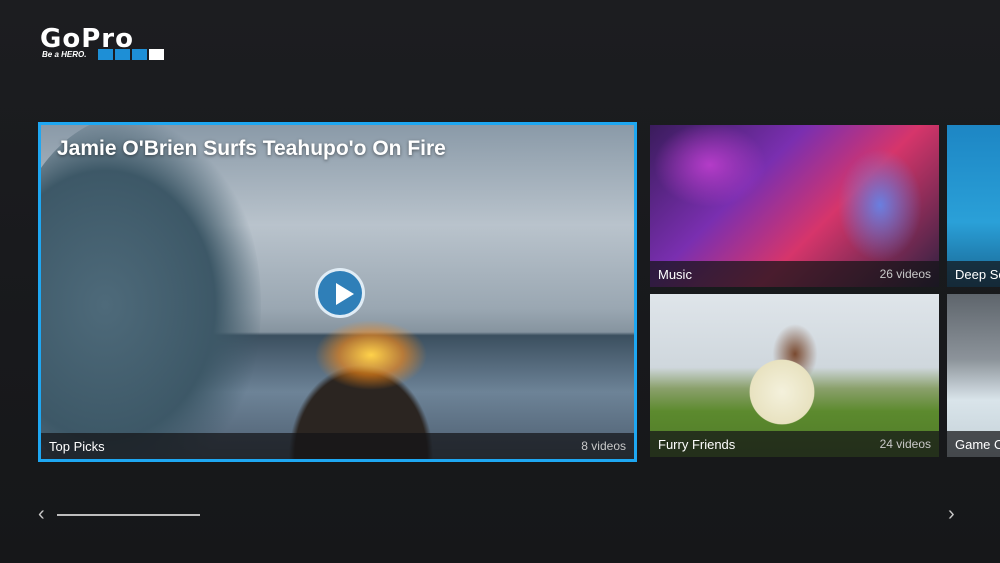  Describe the element at coordinates (977, 274) in the screenshot. I see `category-label: Deep Se` at that location.